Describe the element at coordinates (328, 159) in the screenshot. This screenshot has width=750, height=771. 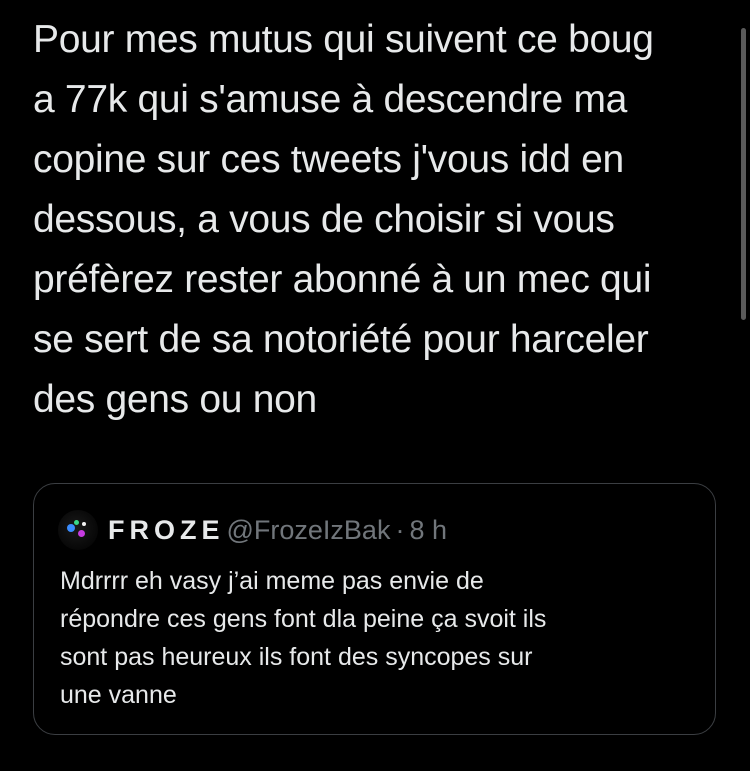
I see `tweet-text-line: copine sur ces tweets j'vous idd en` at that location.